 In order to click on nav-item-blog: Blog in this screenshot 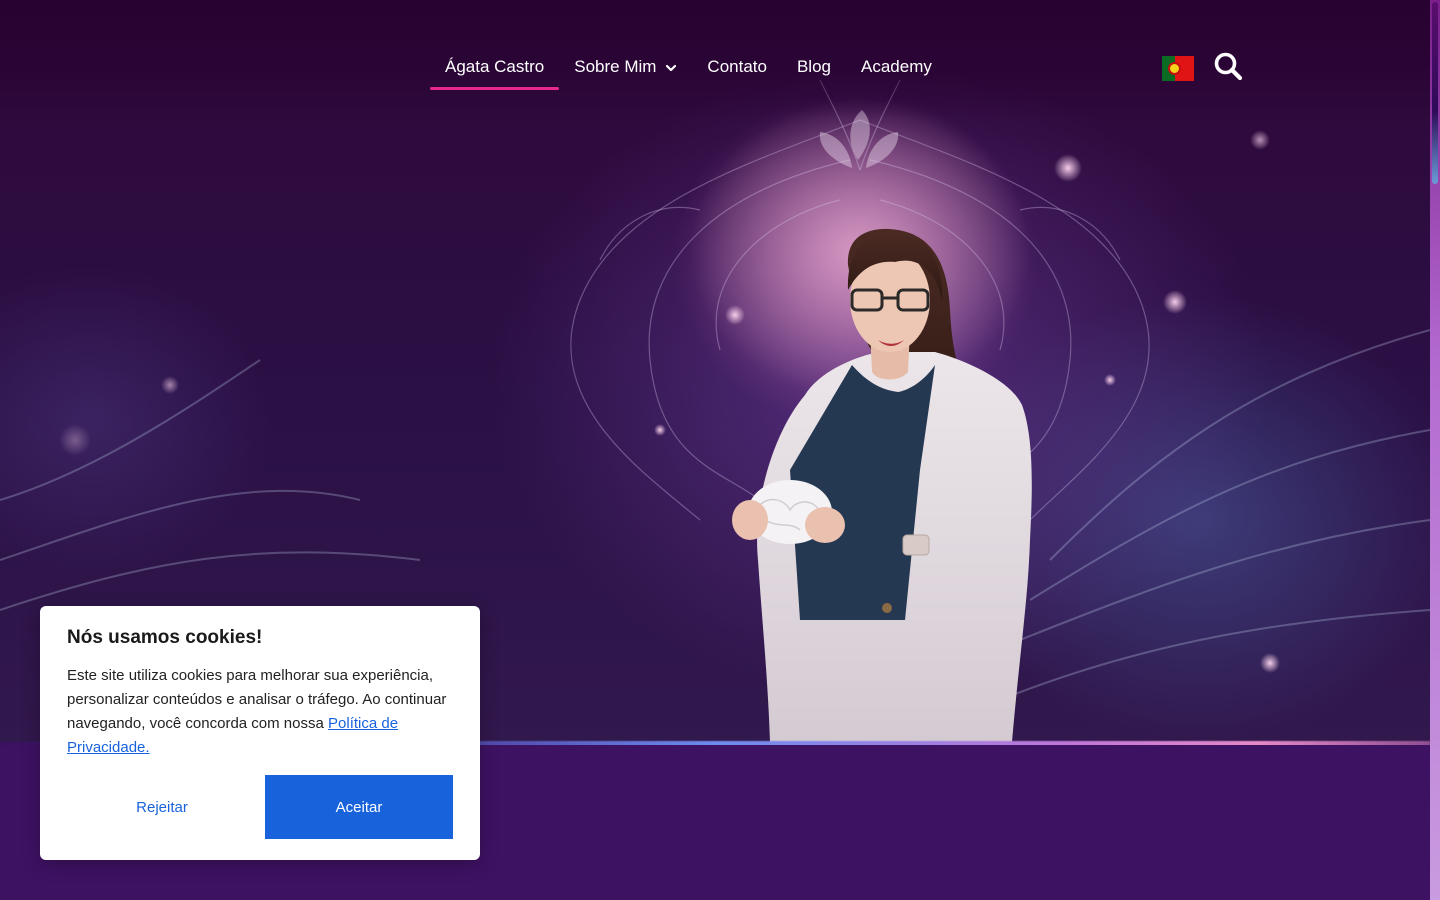, I will do `click(814, 66)`.